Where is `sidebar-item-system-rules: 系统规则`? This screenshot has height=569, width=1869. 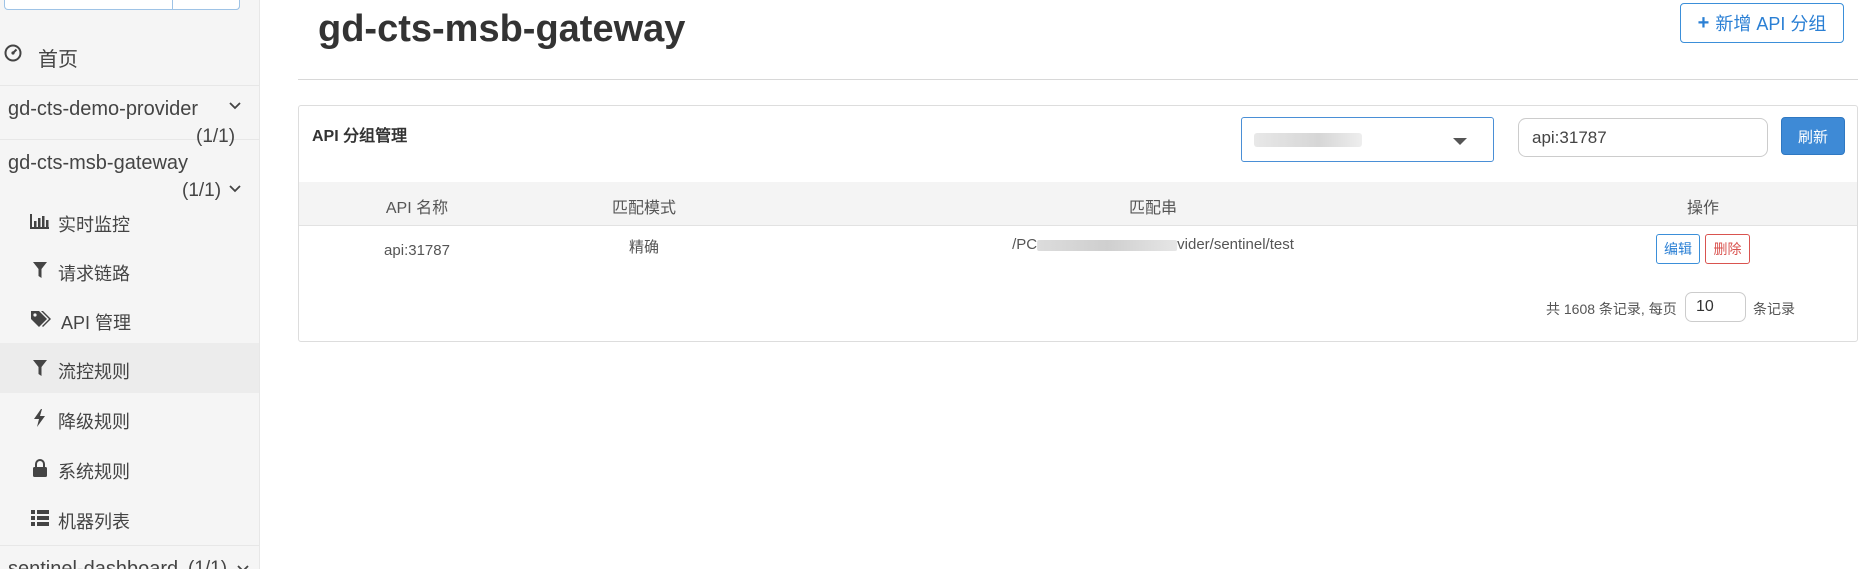 sidebar-item-system-rules: 系统规则 is located at coordinates (129, 468).